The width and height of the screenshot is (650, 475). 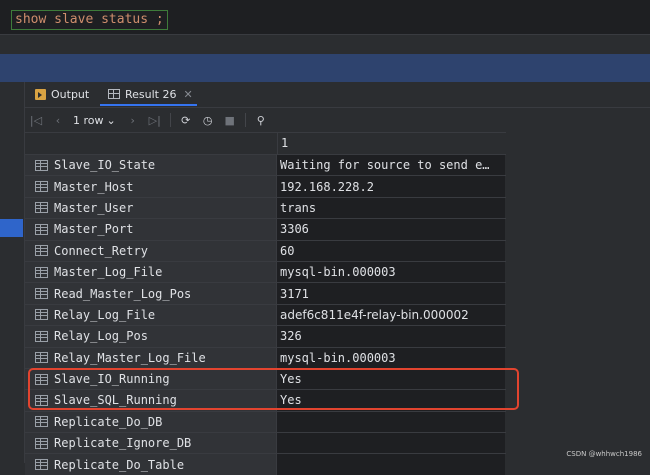 I want to click on previous-page-icon: ‹, so click(x=58, y=120).